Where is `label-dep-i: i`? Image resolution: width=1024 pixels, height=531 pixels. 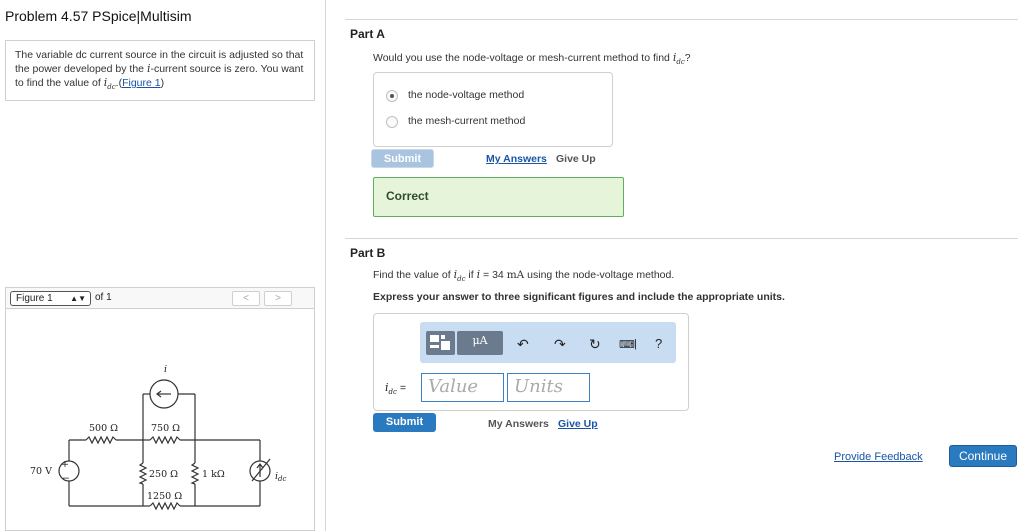
label-dep-i: i is located at coordinates (165, 369).